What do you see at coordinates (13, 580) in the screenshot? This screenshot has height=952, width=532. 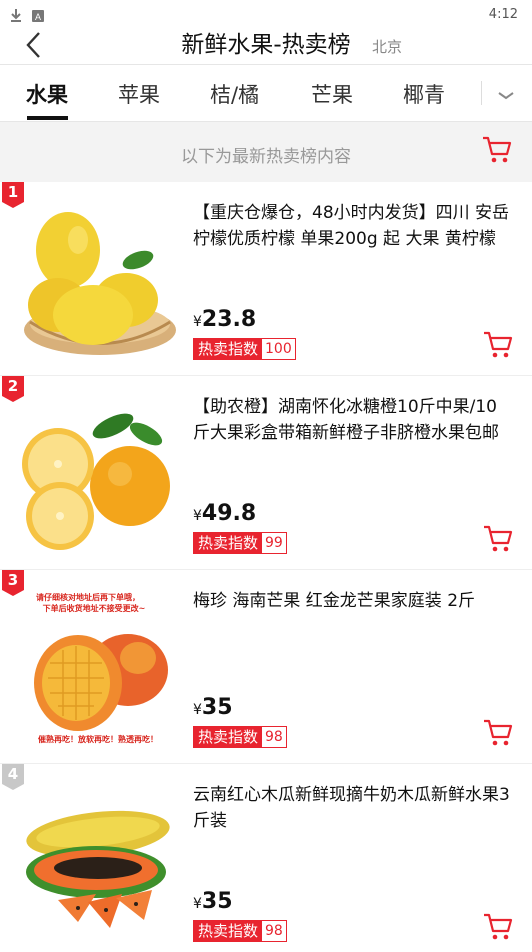 I see `rank-number: 3` at bounding box center [13, 580].